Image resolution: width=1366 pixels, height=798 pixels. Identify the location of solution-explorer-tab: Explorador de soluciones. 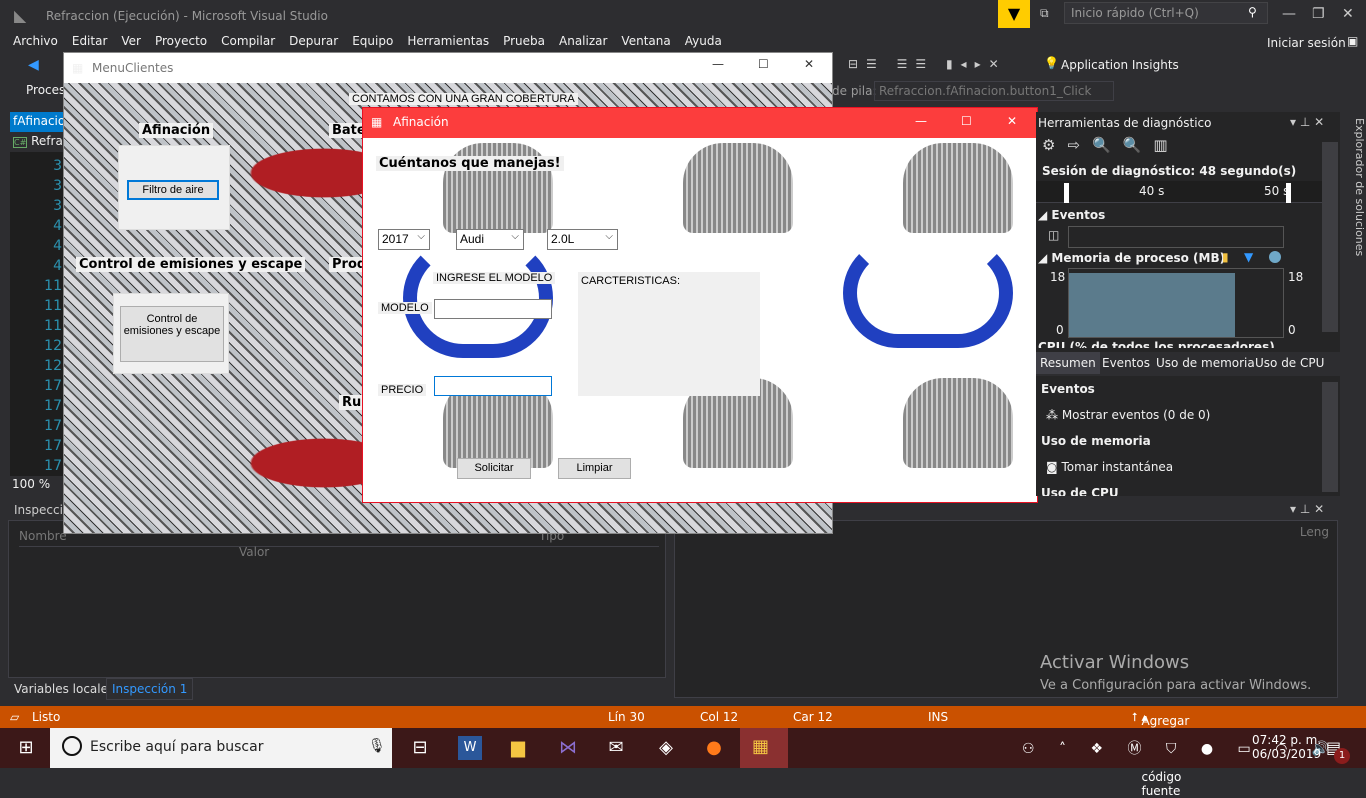
(1354, 212).